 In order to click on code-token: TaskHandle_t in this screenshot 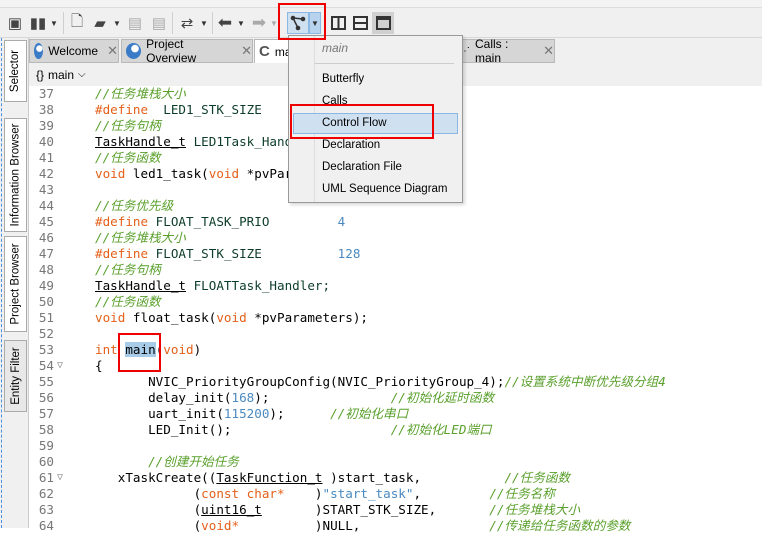, I will do `click(140, 285)`.